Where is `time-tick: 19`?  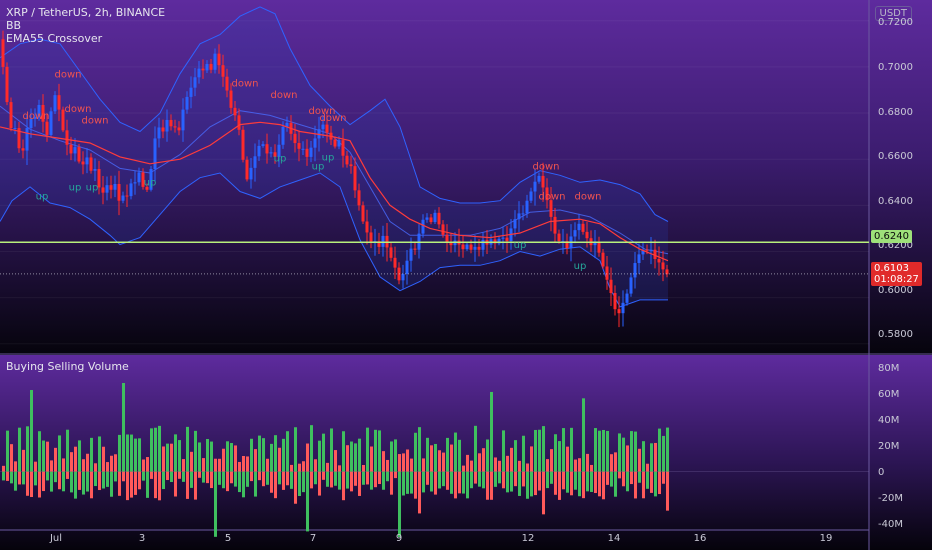 time-tick: 19 is located at coordinates (826, 538).